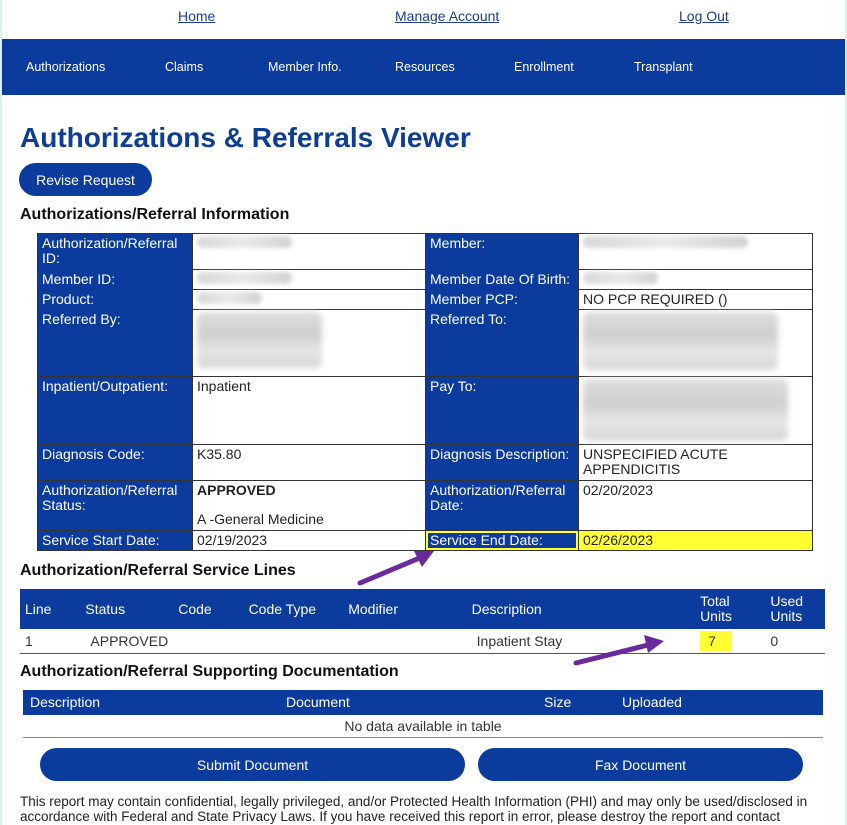  What do you see at coordinates (85, 179) in the screenshot?
I see `revise-request-button: Revise Request` at bounding box center [85, 179].